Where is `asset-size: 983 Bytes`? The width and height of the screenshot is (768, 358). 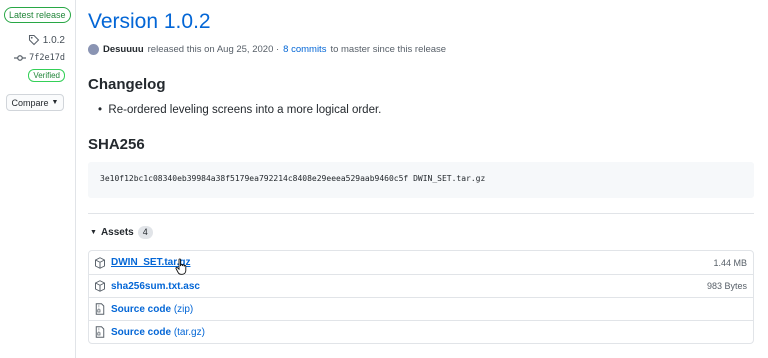 asset-size: 983 Bytes is located at coordinates (726, 286).